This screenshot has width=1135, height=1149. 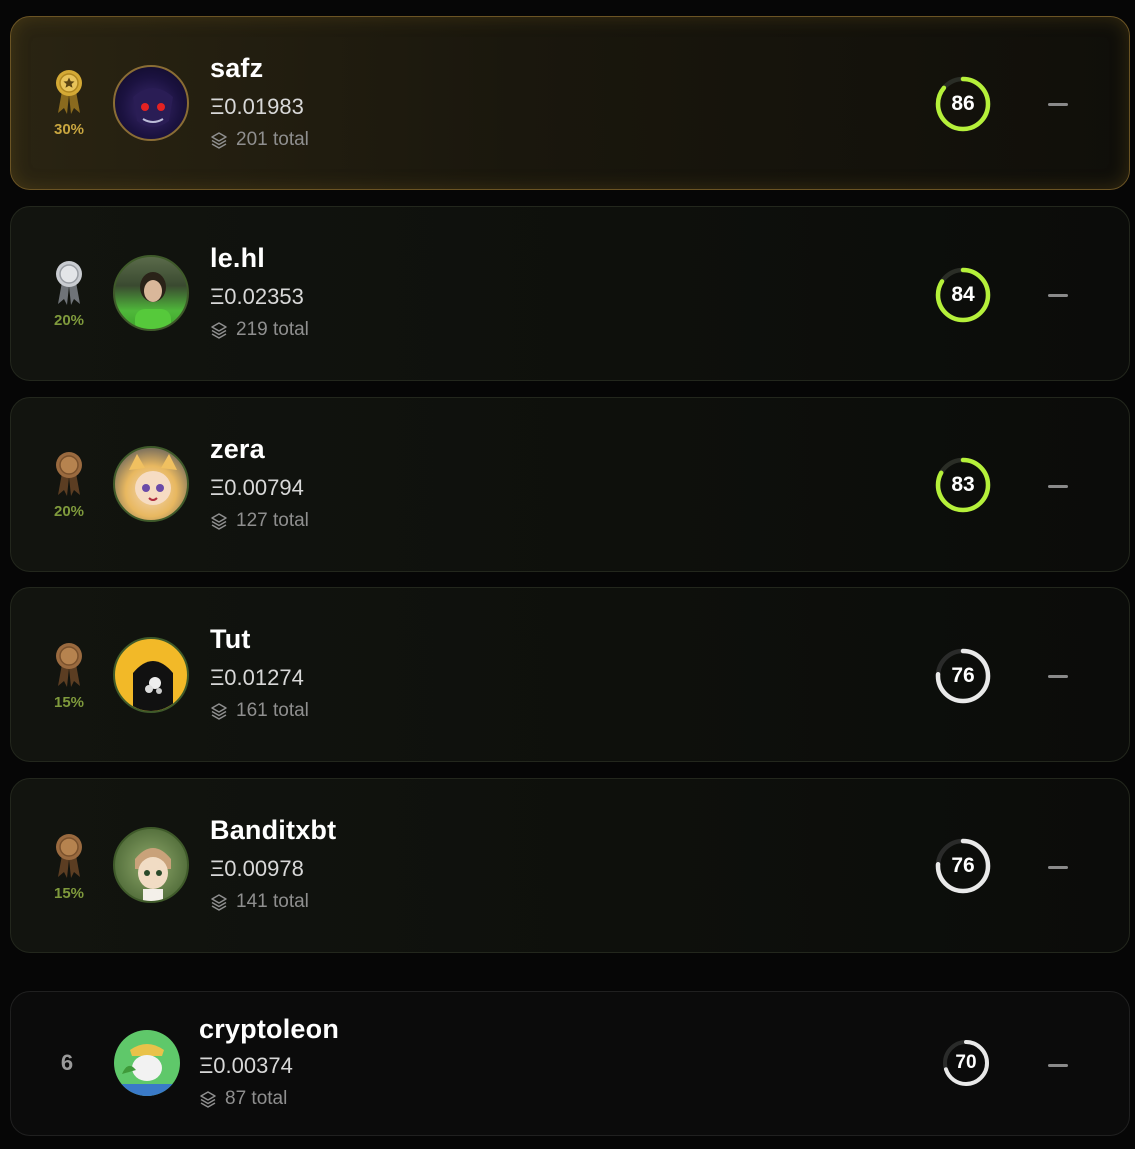 I want to click on payout-percent: 30%, so click(x=69, y=129).